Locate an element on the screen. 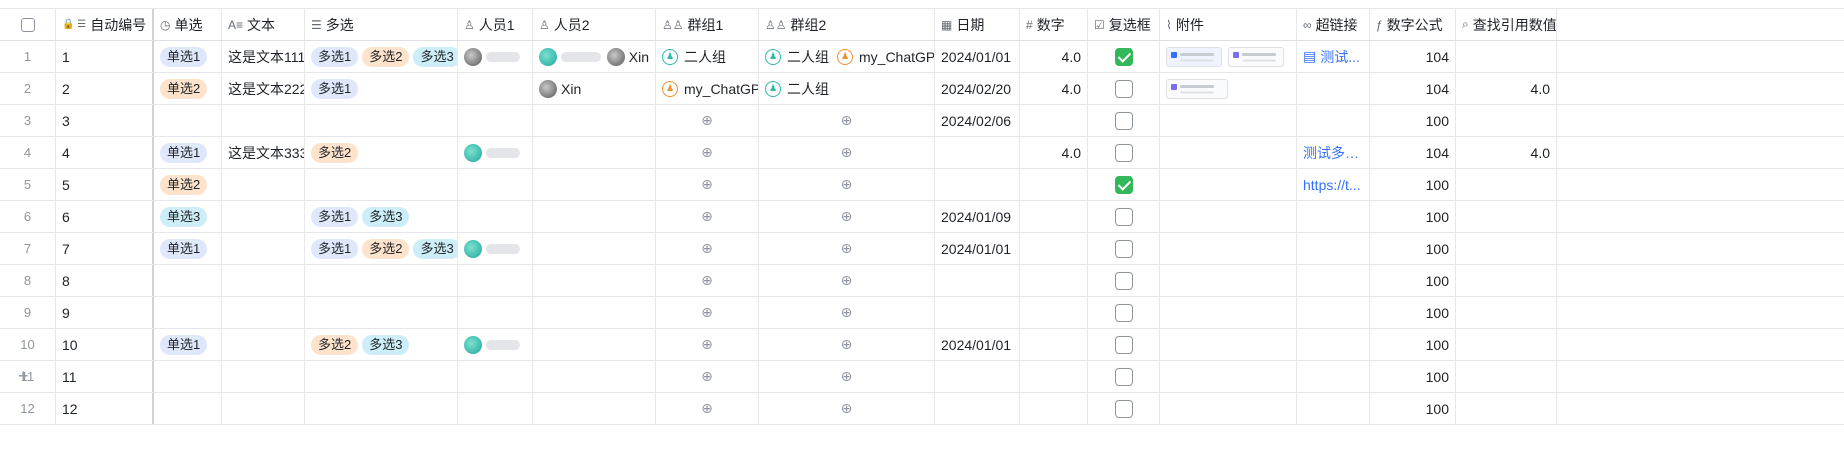 The width and height of the screenshot is (1844, 455). cell-group1: ♟ my_ChatGPT is located at coordinates (707, 88).